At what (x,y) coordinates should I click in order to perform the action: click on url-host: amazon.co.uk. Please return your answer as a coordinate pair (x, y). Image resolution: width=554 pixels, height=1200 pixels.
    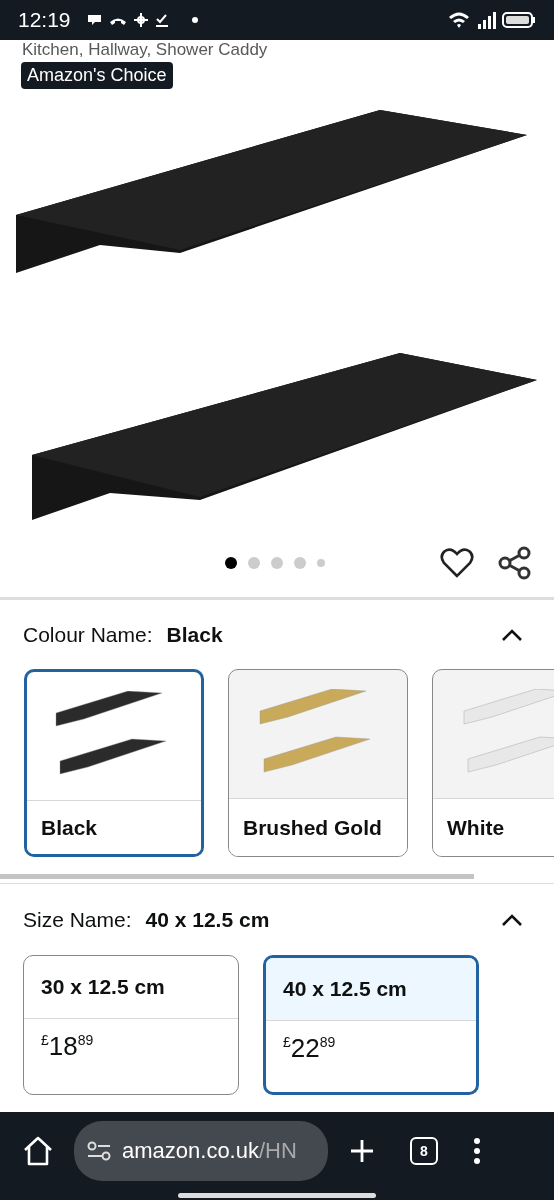
    Looking at the image, I should click on (190, 1151).